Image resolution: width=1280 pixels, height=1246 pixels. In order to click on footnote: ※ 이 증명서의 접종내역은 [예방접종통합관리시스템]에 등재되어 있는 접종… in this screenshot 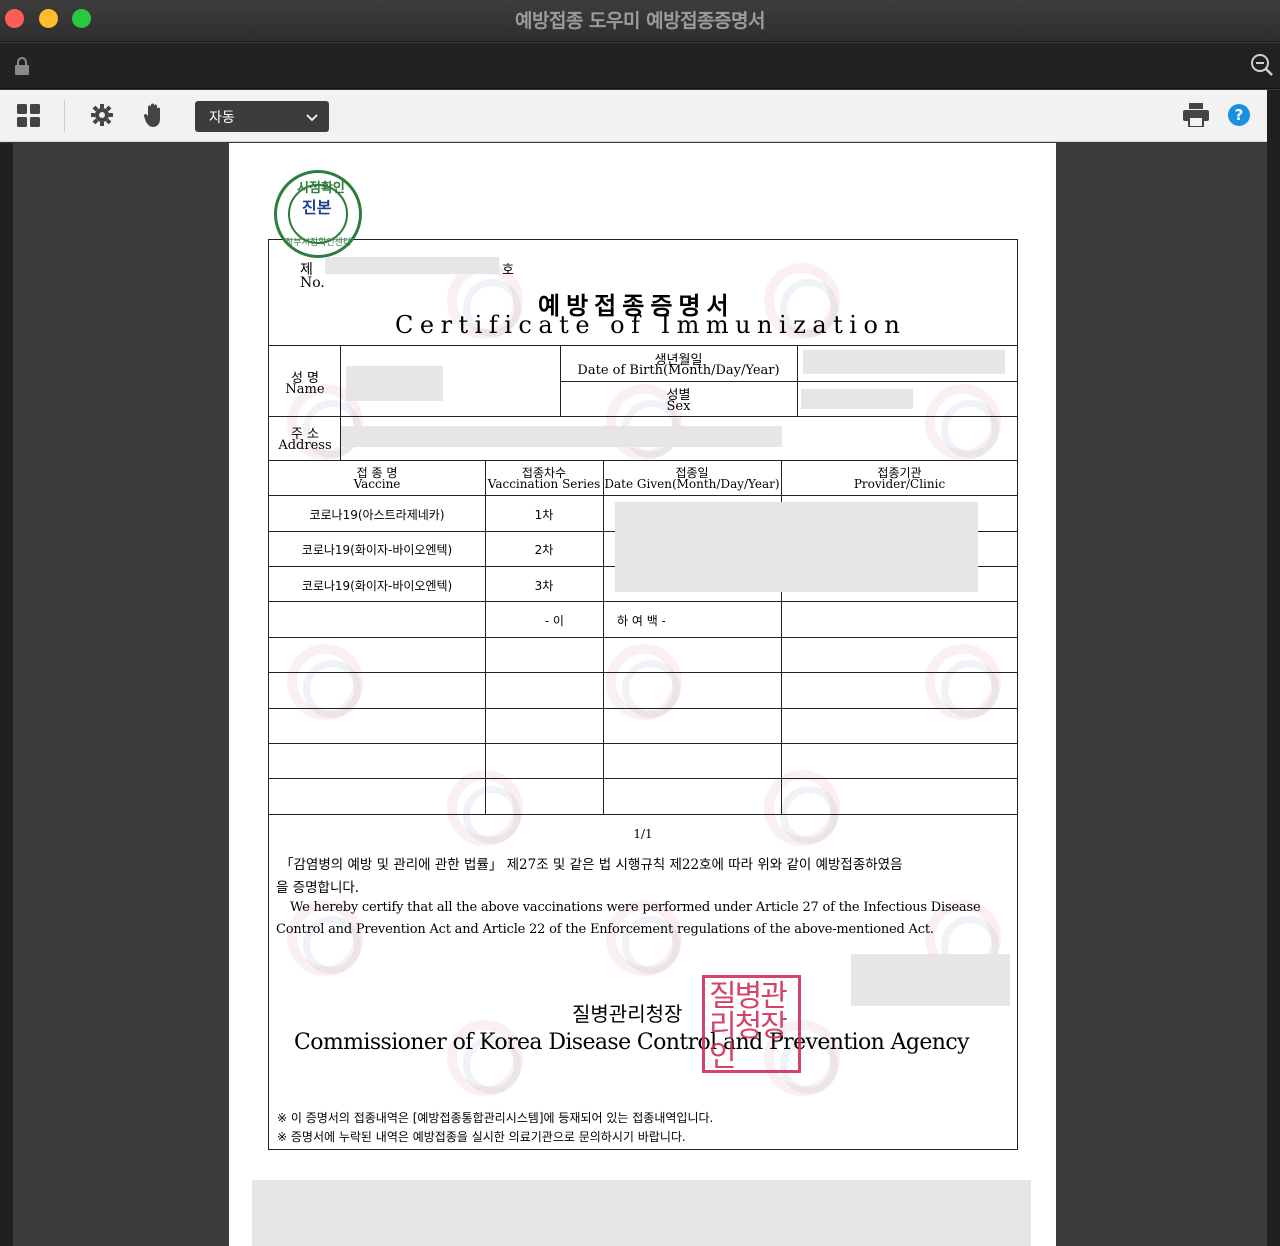, I will do `click(495, 1118)`.